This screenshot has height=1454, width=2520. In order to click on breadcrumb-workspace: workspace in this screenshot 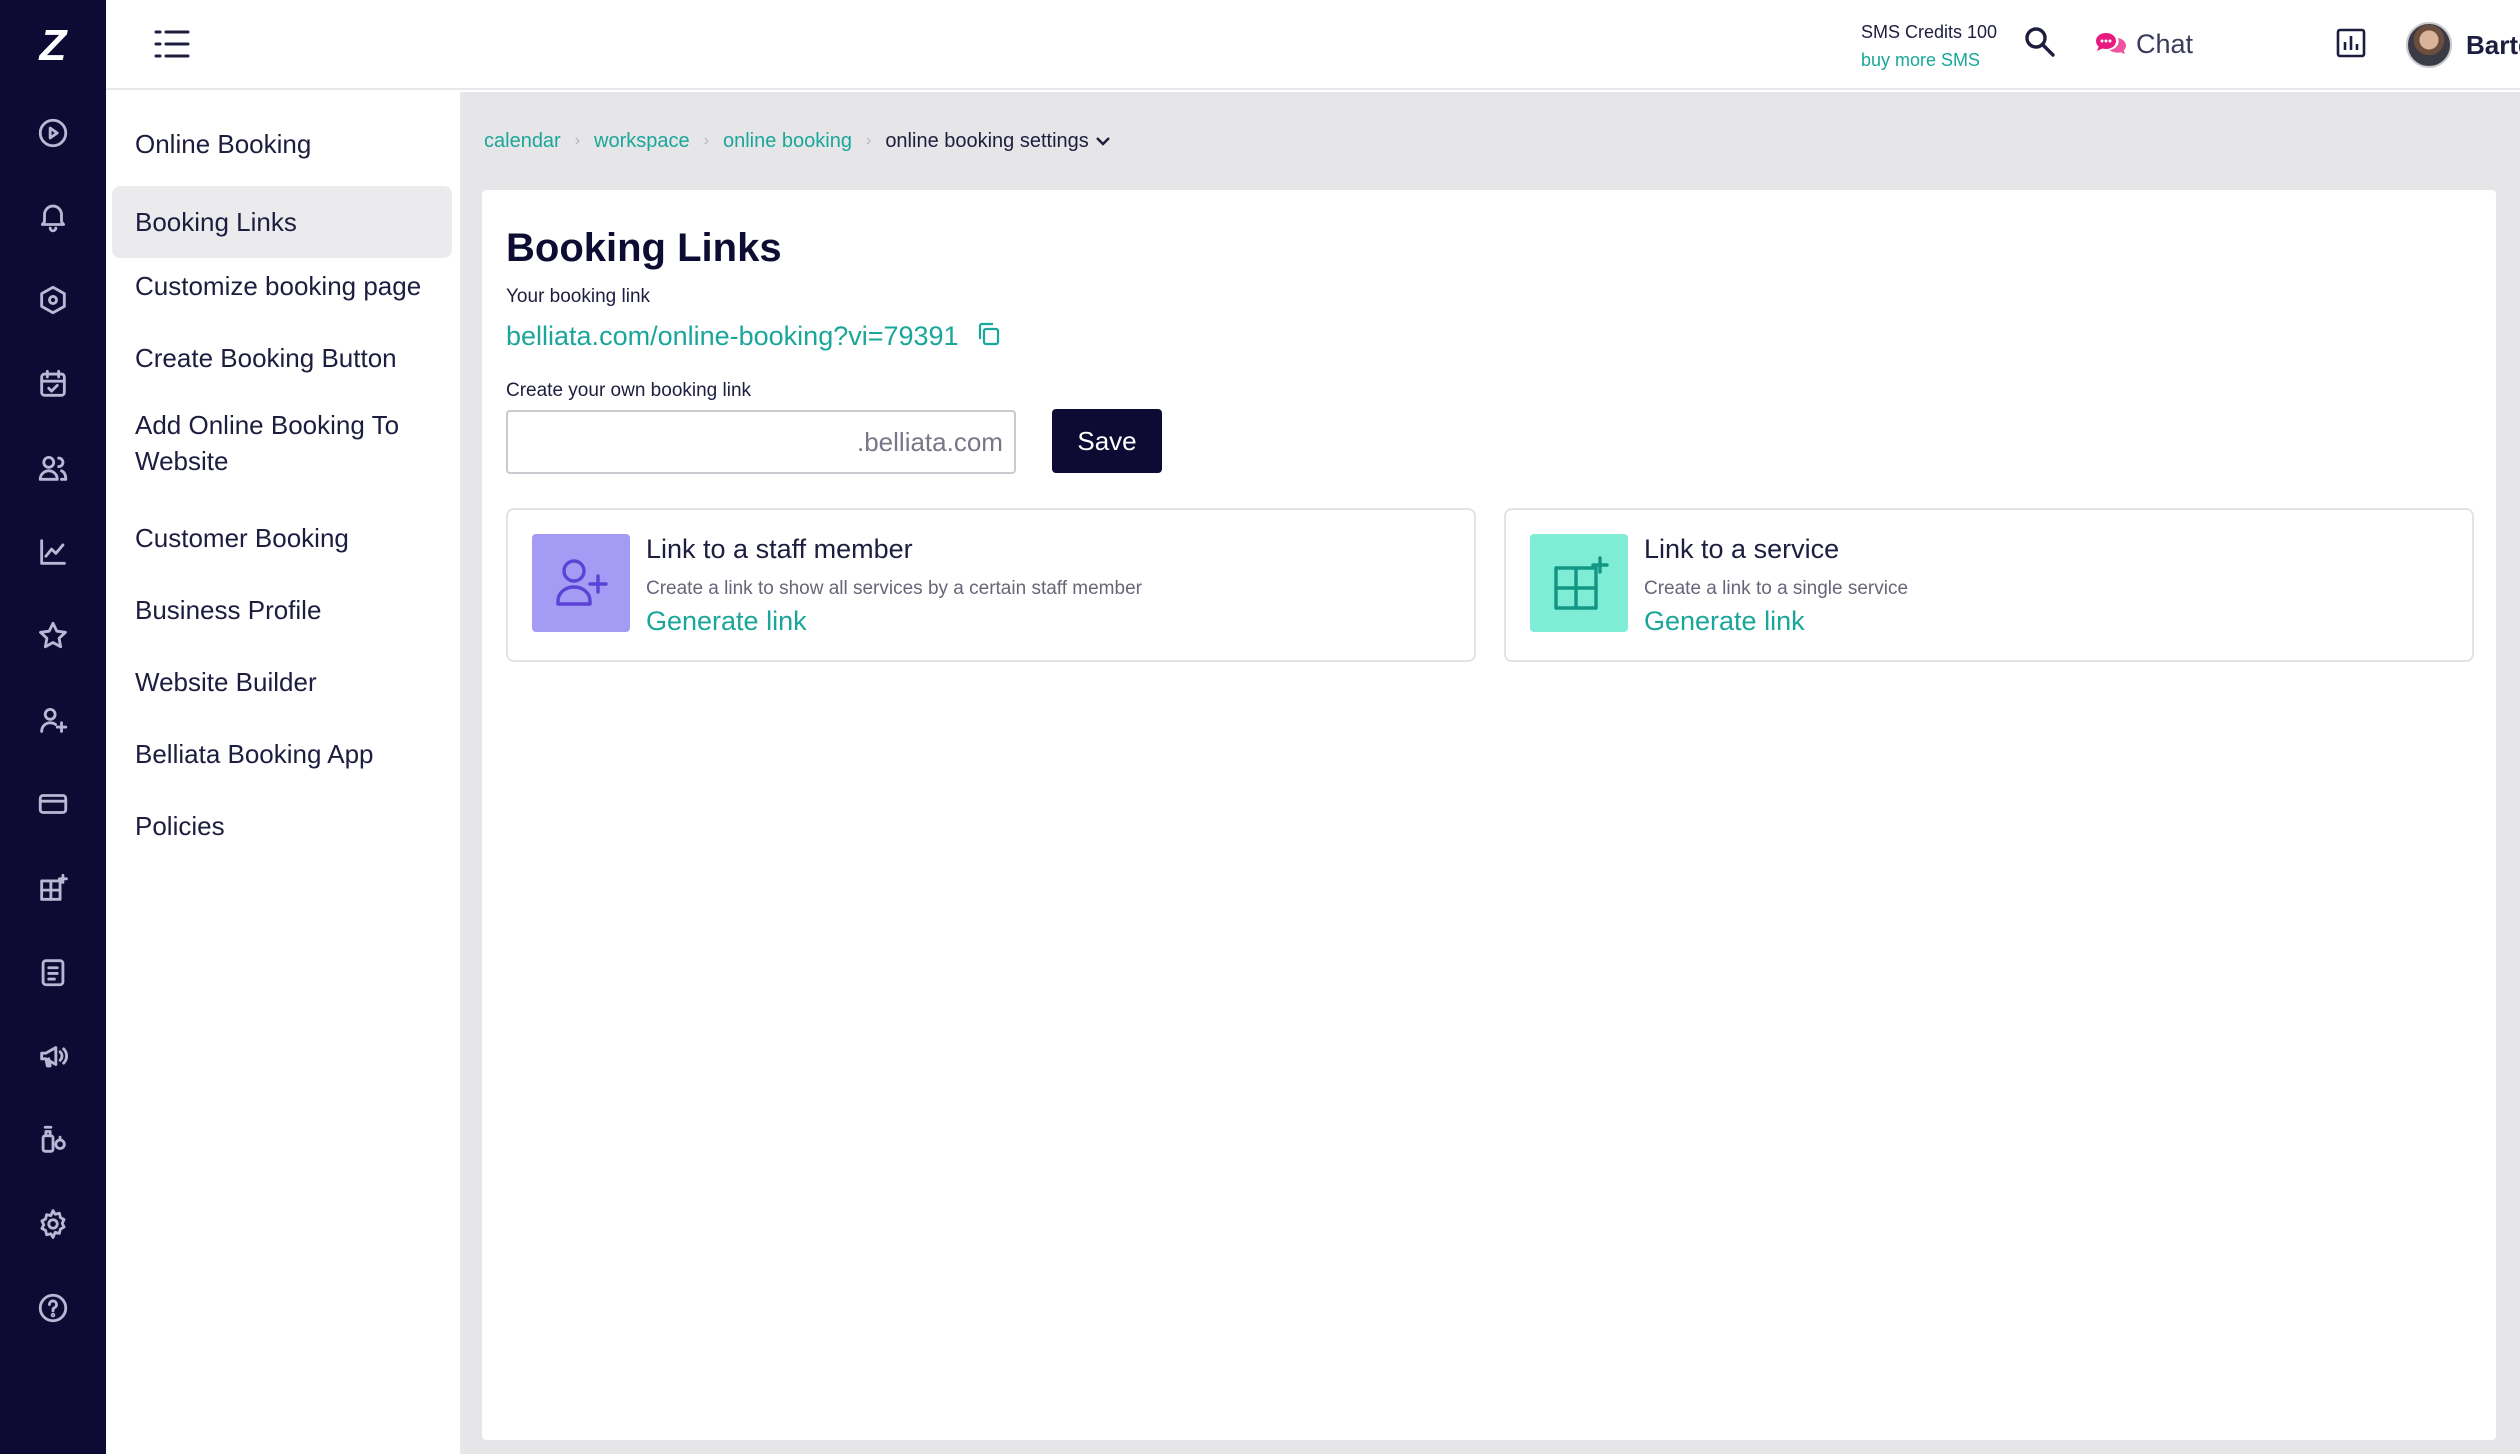, I will do `click(642, 141)`.